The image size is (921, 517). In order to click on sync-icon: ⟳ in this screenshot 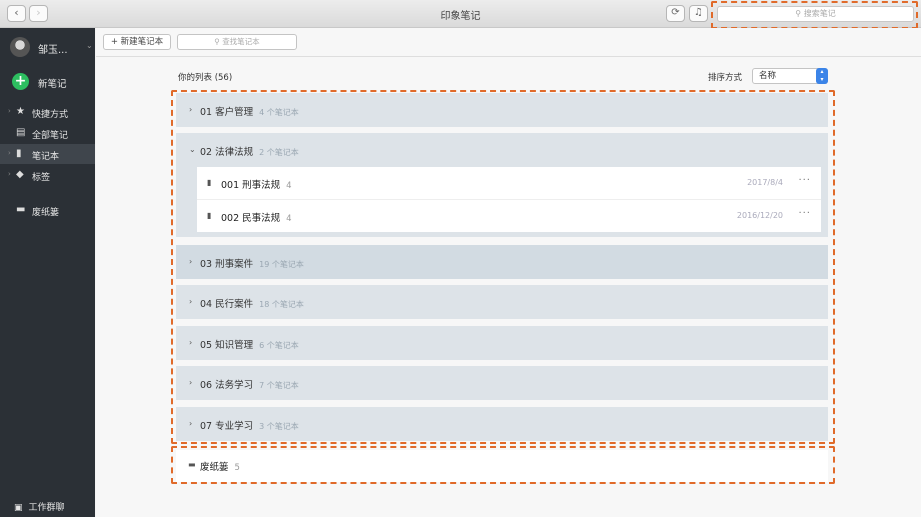, I will do `click(675, 12)`.